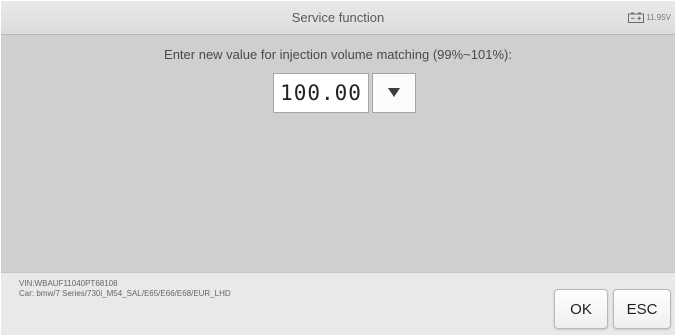  What do you see at coordinates (642, 309) in the screenshot?
I see `esc-button: ESC` at bounding box center [642, 309].